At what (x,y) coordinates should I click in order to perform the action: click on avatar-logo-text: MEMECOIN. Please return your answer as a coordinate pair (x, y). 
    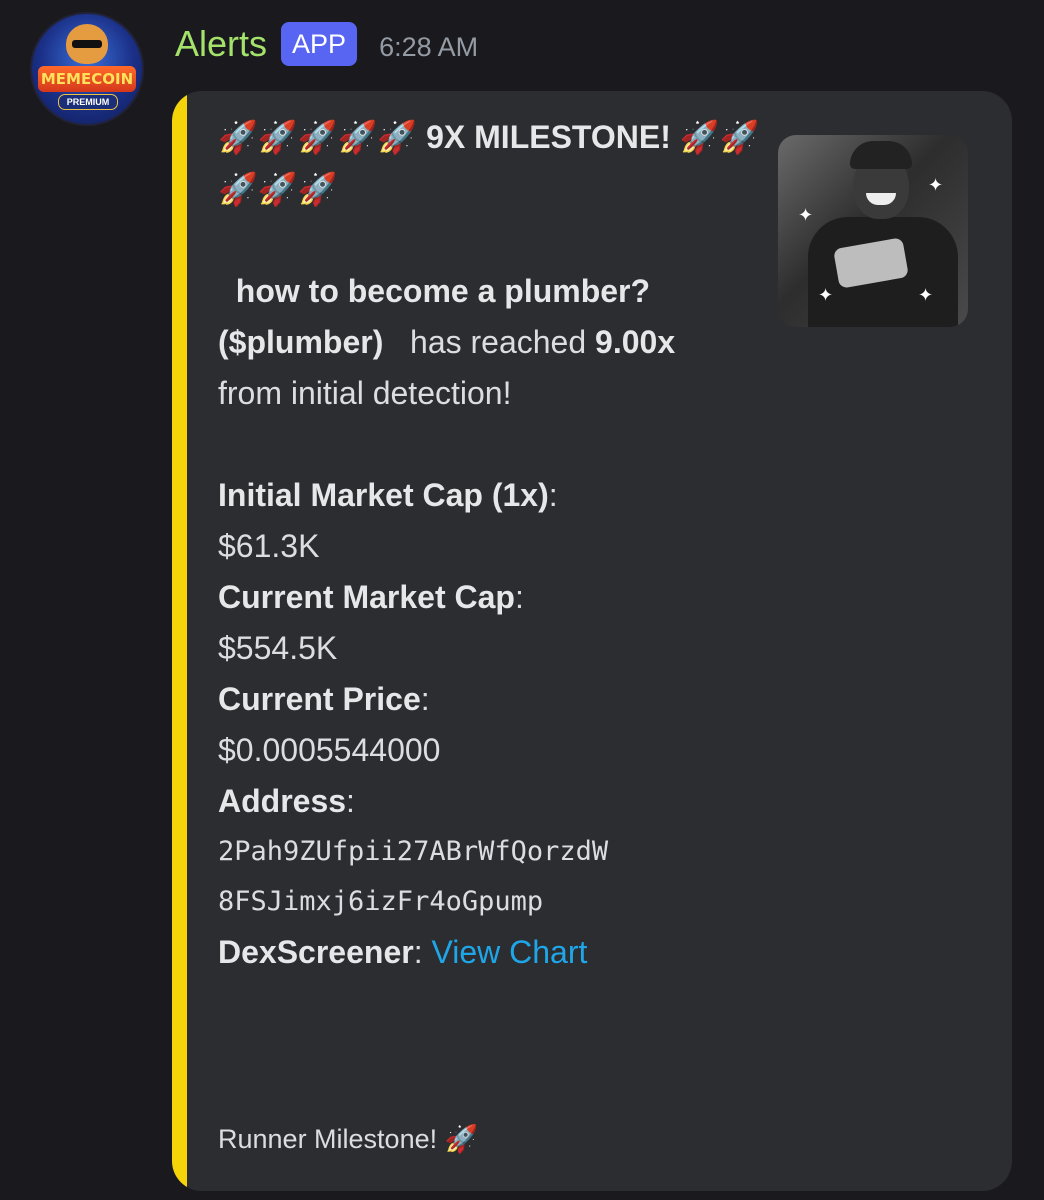
    Looking at the image, I should click on (87, 79).